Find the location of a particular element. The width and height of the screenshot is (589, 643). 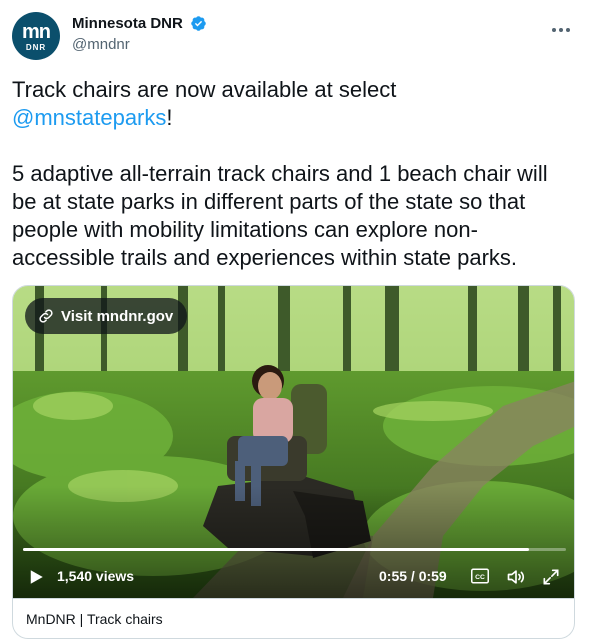

display-name: Minnesota DNR is located at coordinates (127, 23).